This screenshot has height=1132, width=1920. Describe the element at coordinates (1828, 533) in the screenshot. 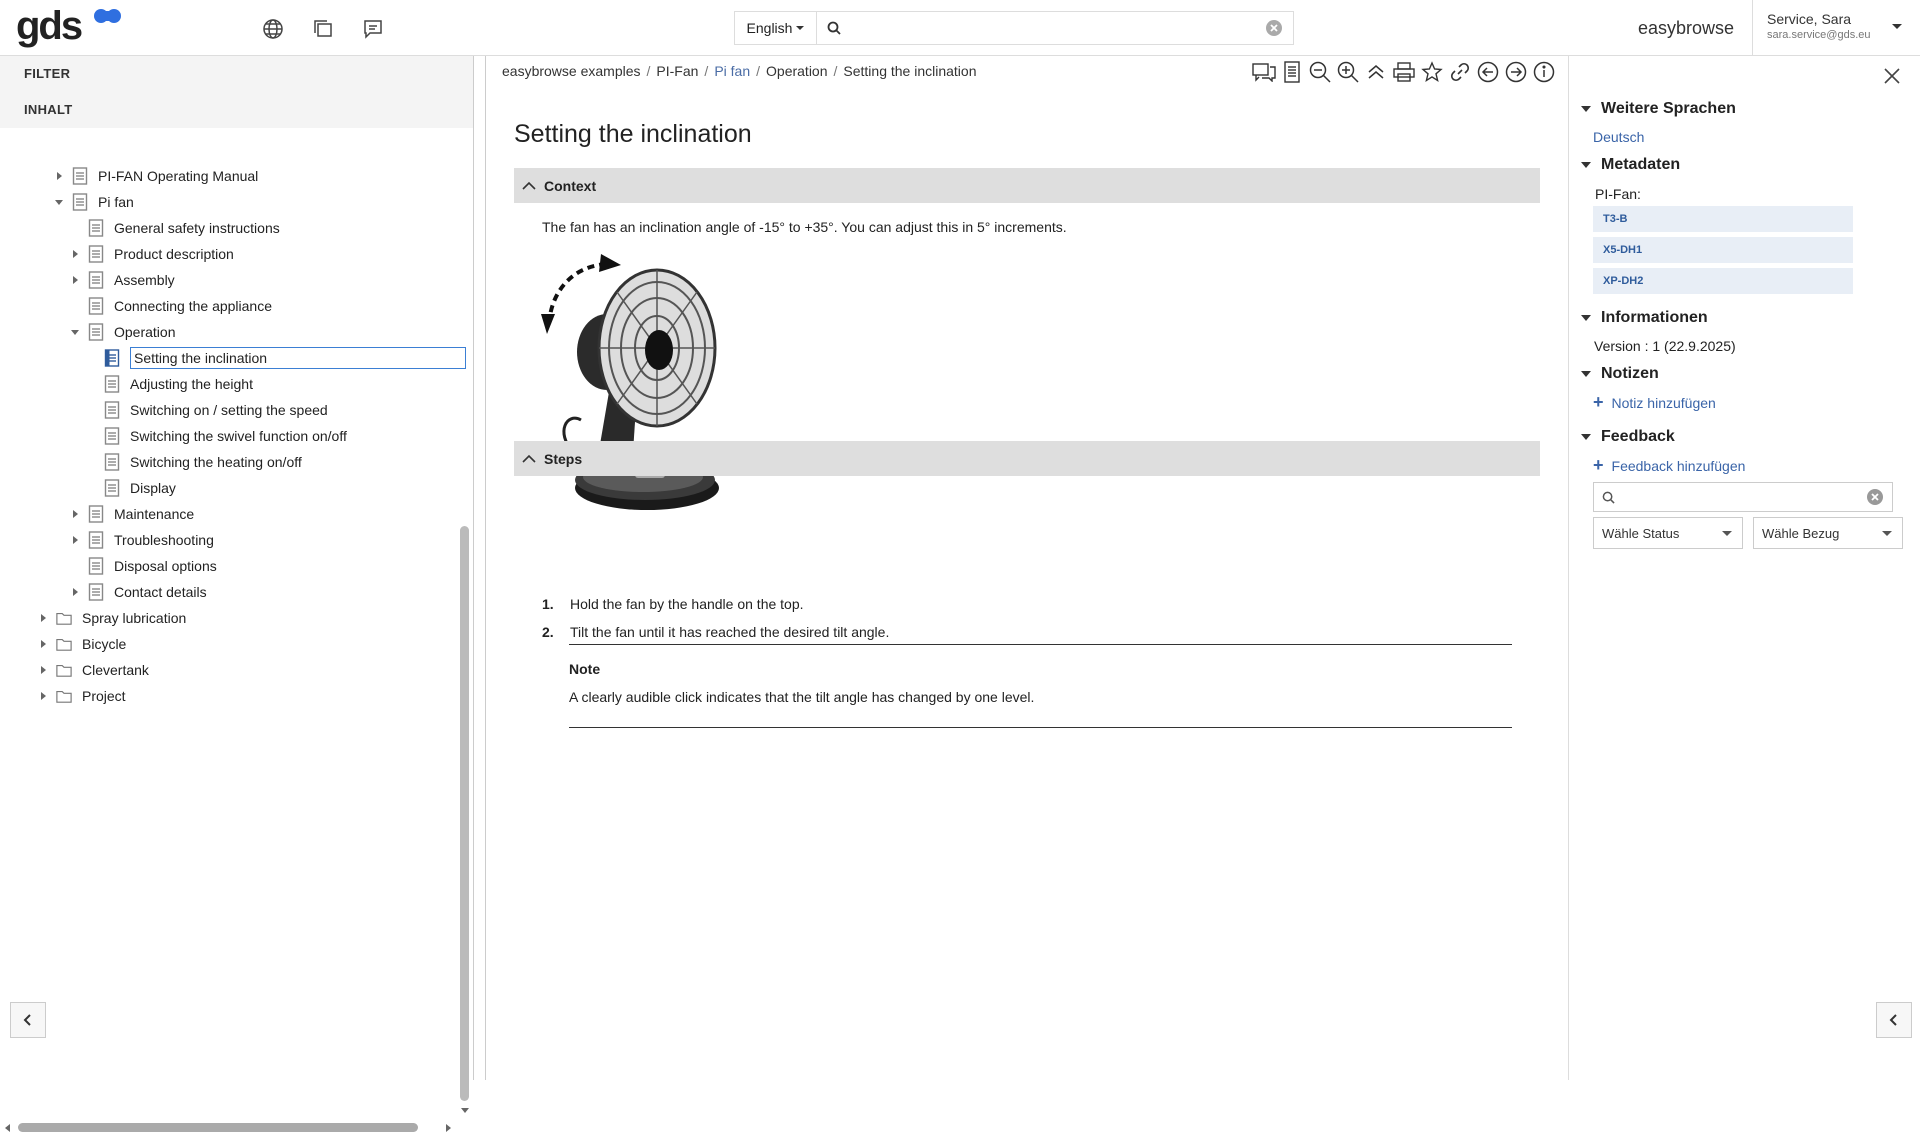

I see `reference-select: Wähle Bezug` at that location.